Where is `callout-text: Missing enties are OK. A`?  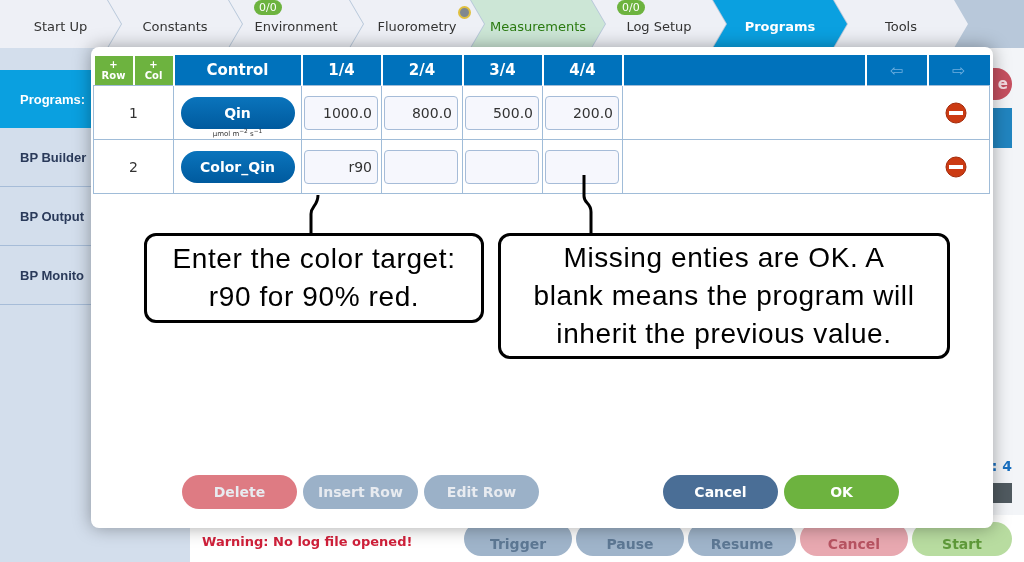
callout-text: Missing enties are OK. A is located at coordinates (724, 258).